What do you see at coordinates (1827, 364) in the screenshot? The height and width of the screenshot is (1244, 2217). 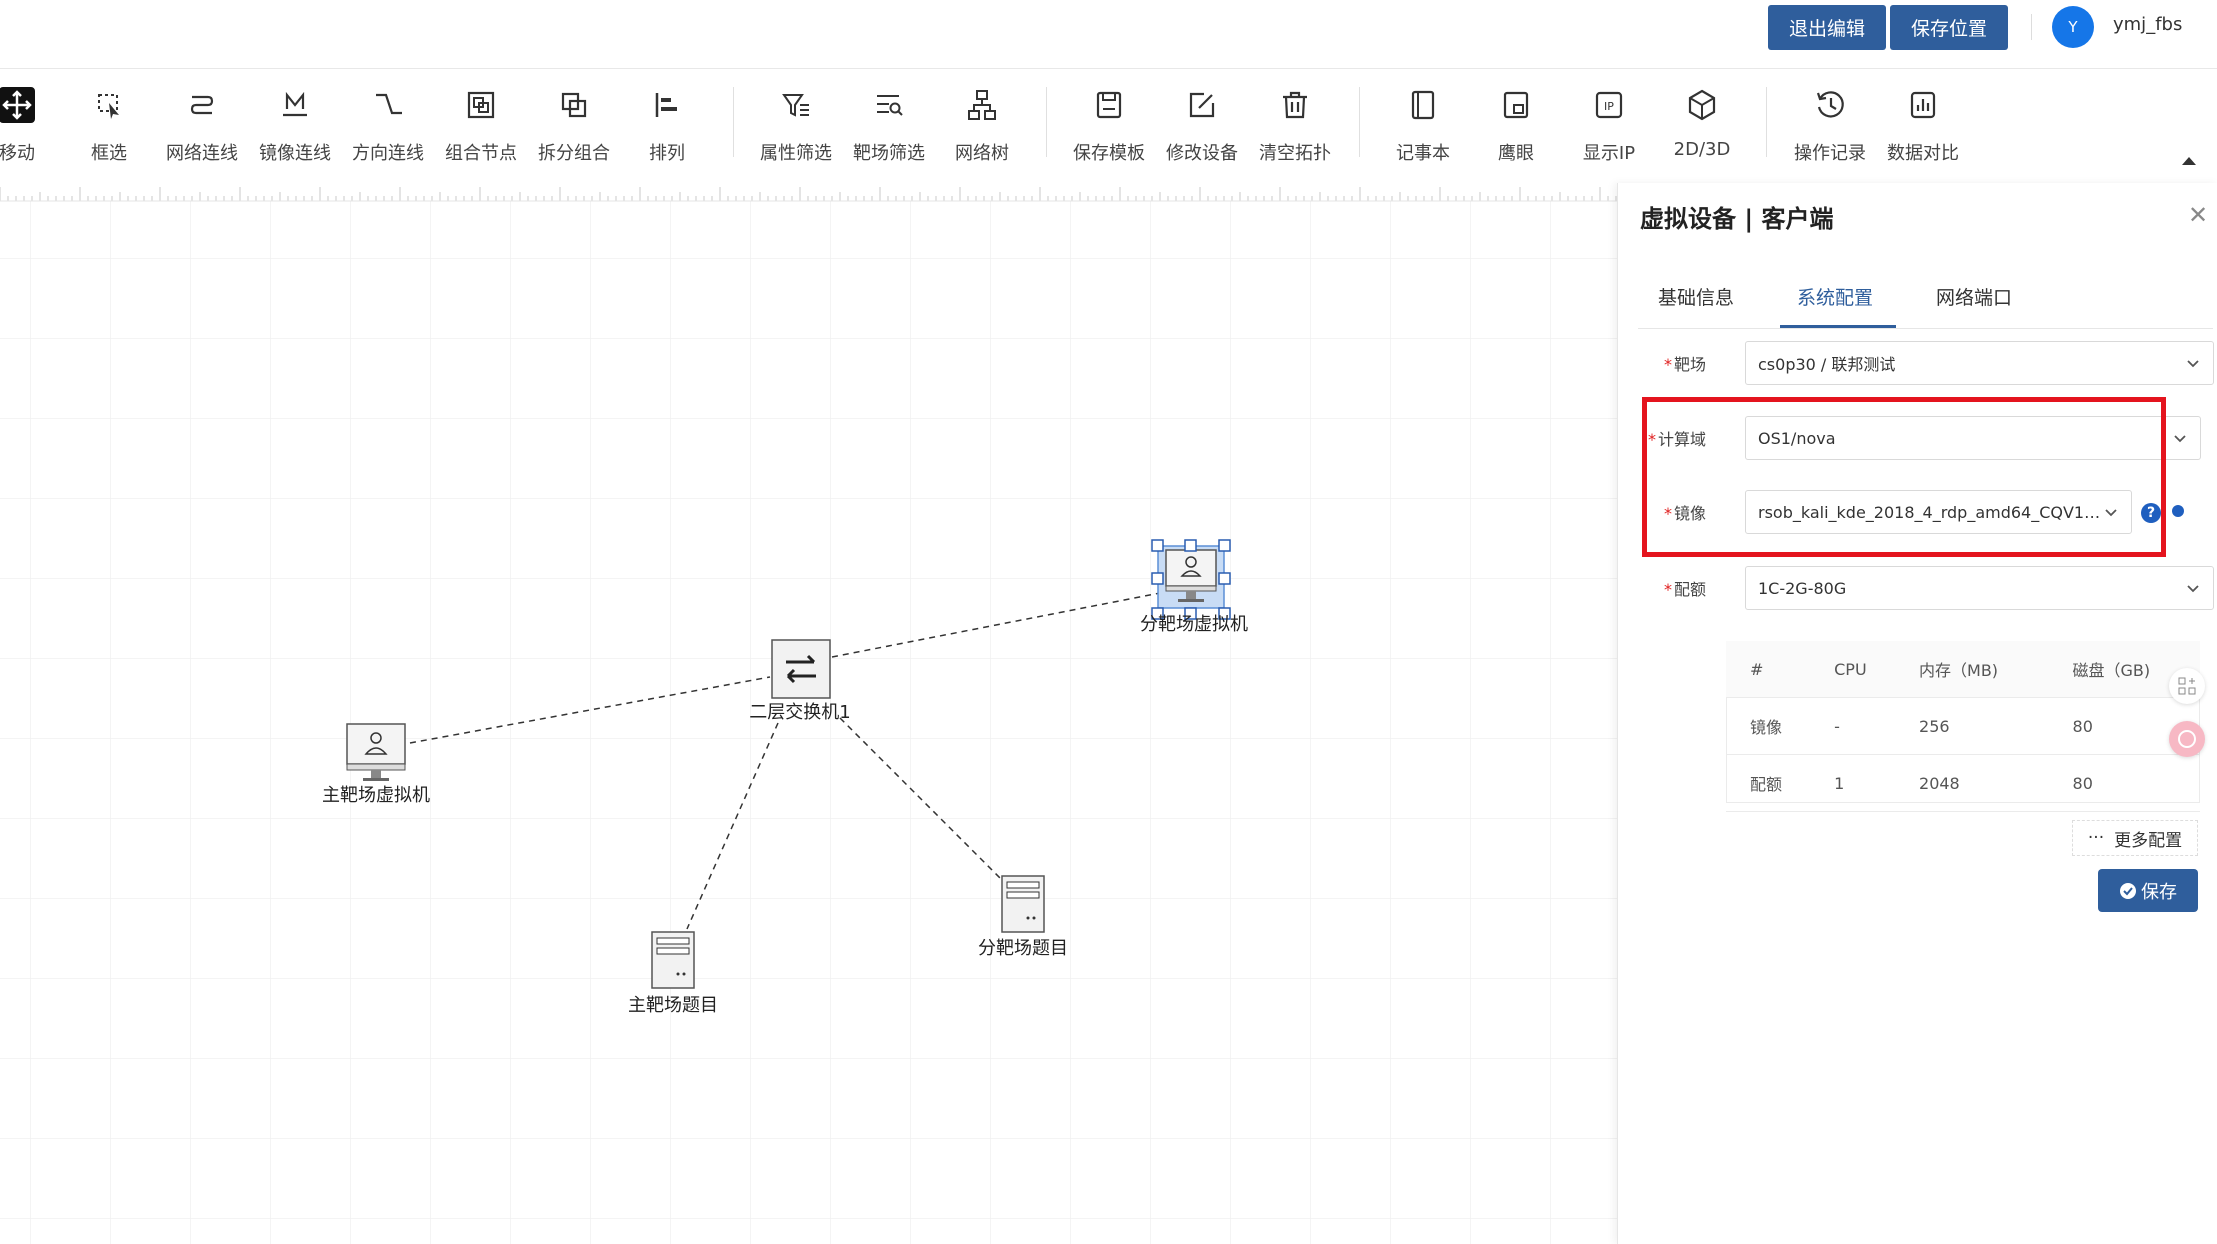 I see `range-value: cs0p30 / 联邦测试` at bounding box center [1827, 364].